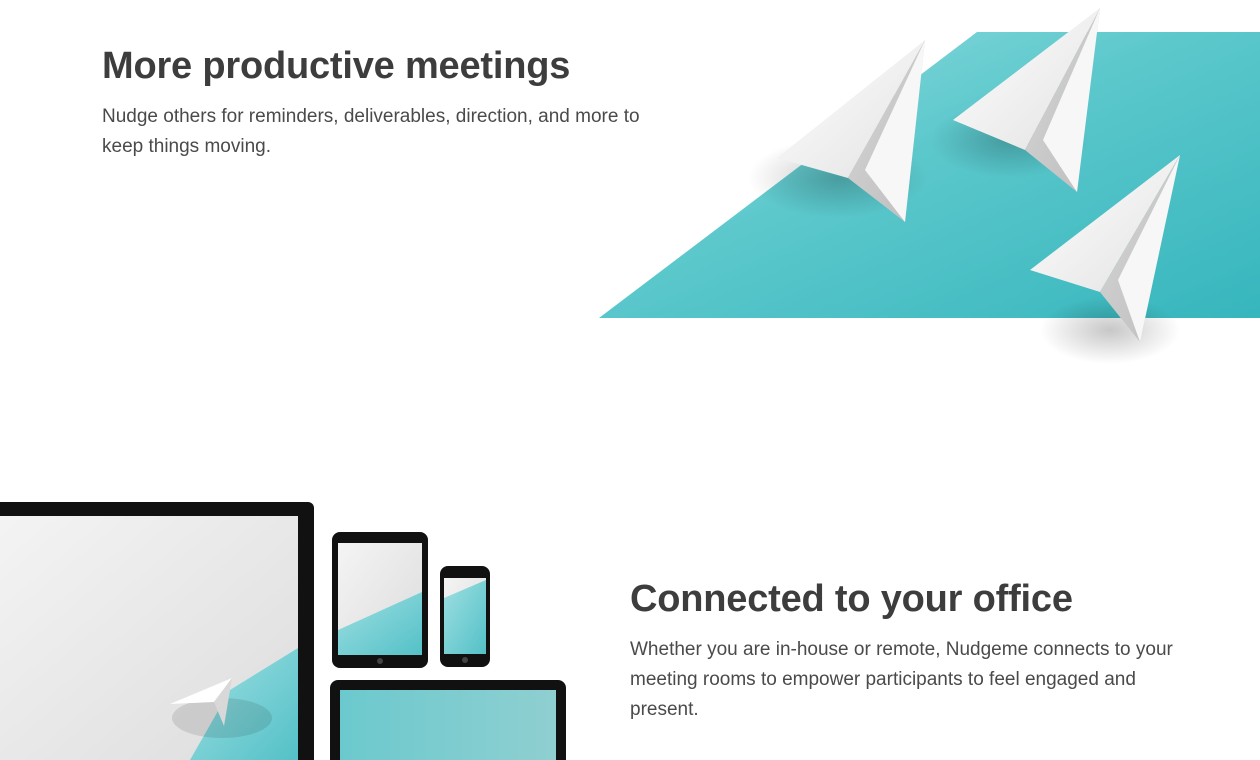  I want to click on tablet-icon, so click(380, 600).